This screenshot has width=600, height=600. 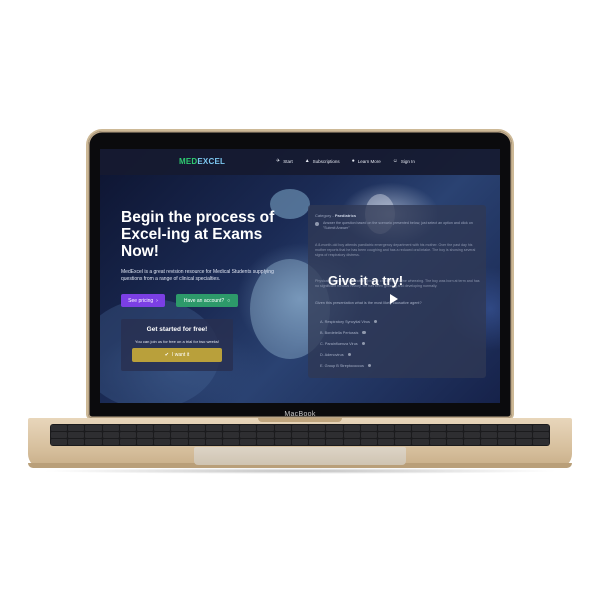 What do you see at coordinates (342, 365) in the screenshot?
I see `answer-option-label: E. Group B Streptococcus` at bounding box center [342, 365].